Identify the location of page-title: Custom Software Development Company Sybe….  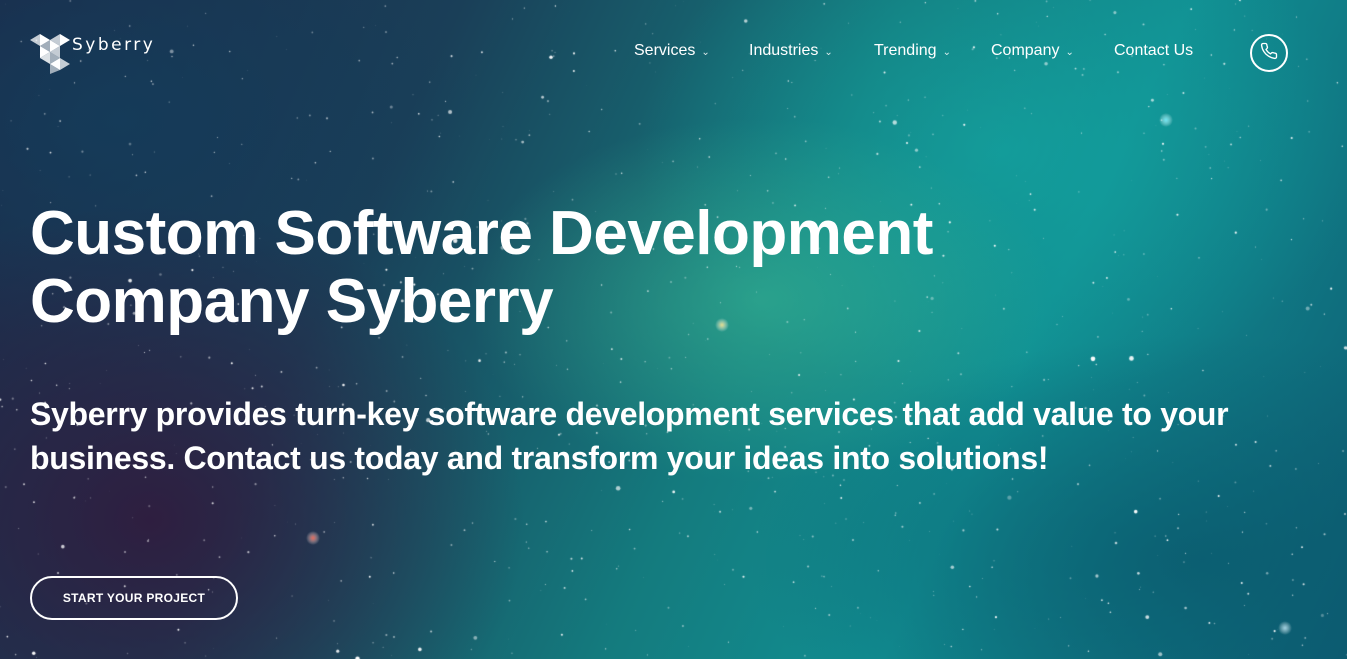
(481, 267).